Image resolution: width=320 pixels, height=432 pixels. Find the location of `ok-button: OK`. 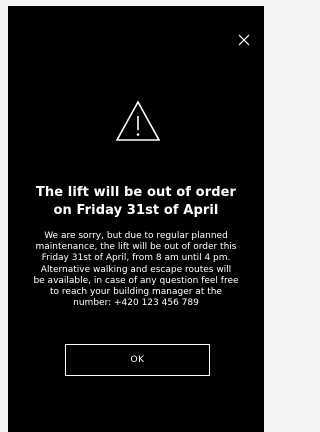

ok-button: OK is located at coordinates (137, 360).